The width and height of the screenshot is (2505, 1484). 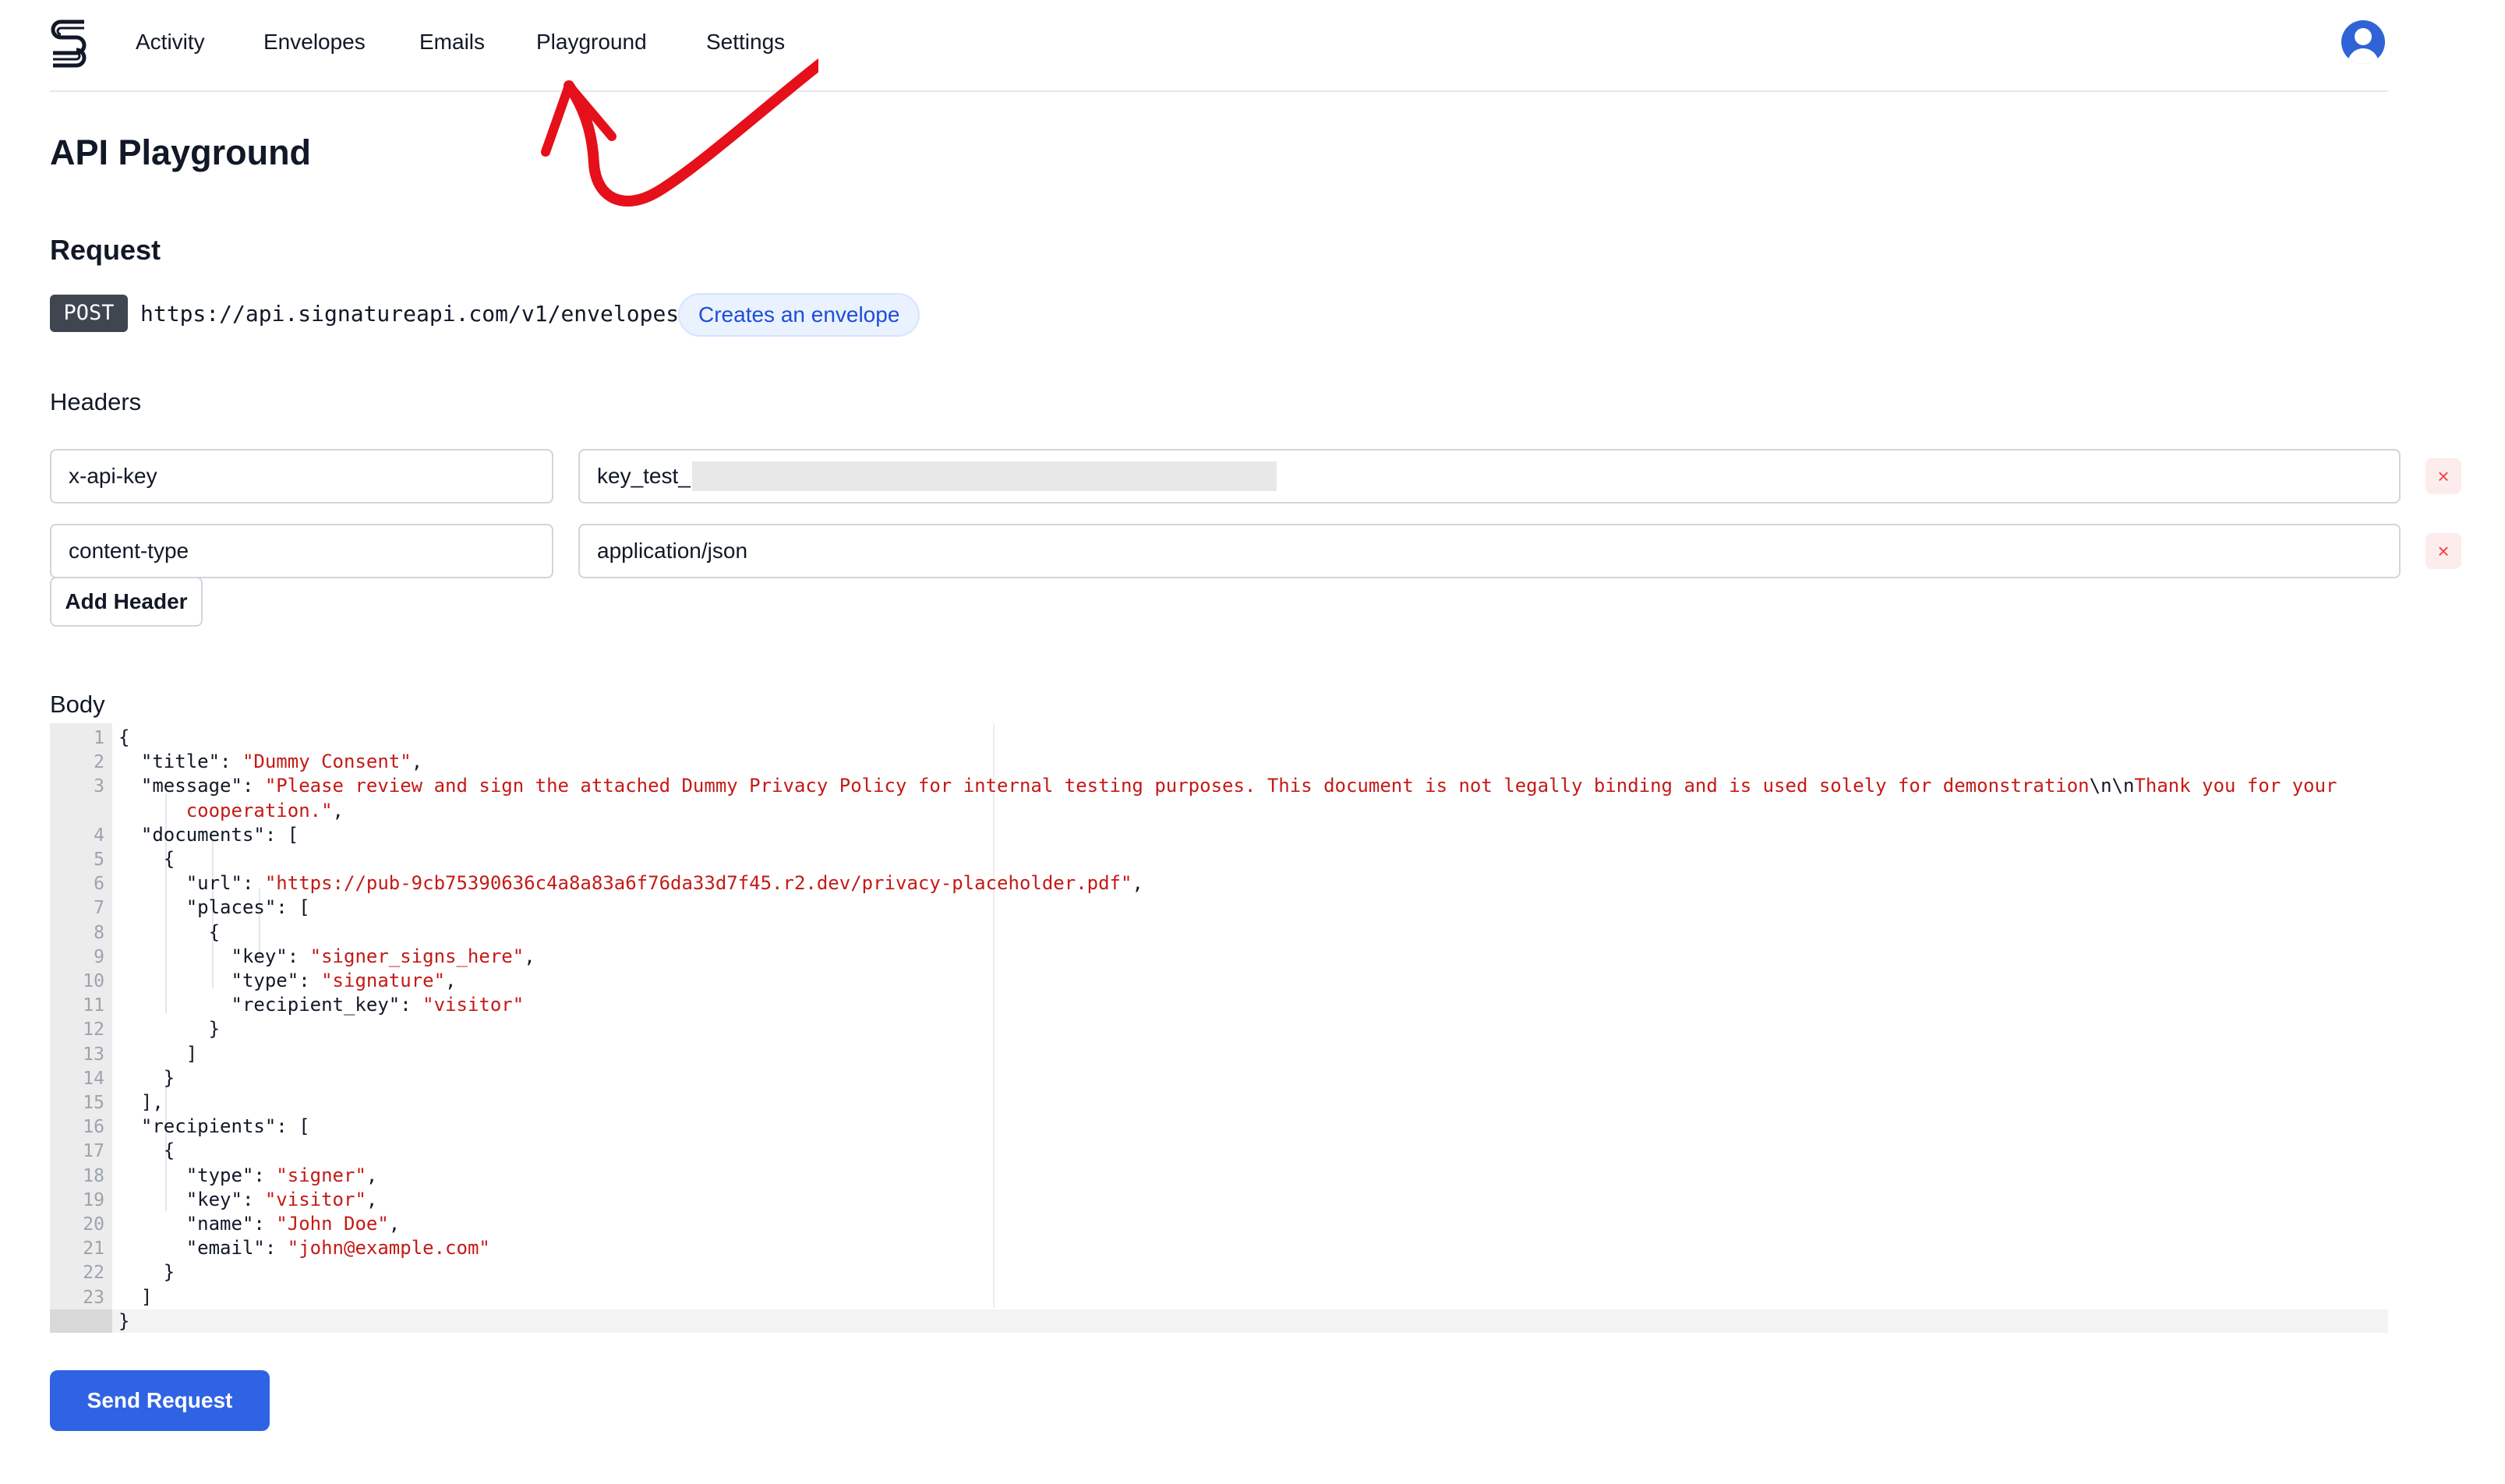 What do you see at coordinates (99, 884) in the screenshot?
I see `line-number: 6` at bounding box center [99, 884].